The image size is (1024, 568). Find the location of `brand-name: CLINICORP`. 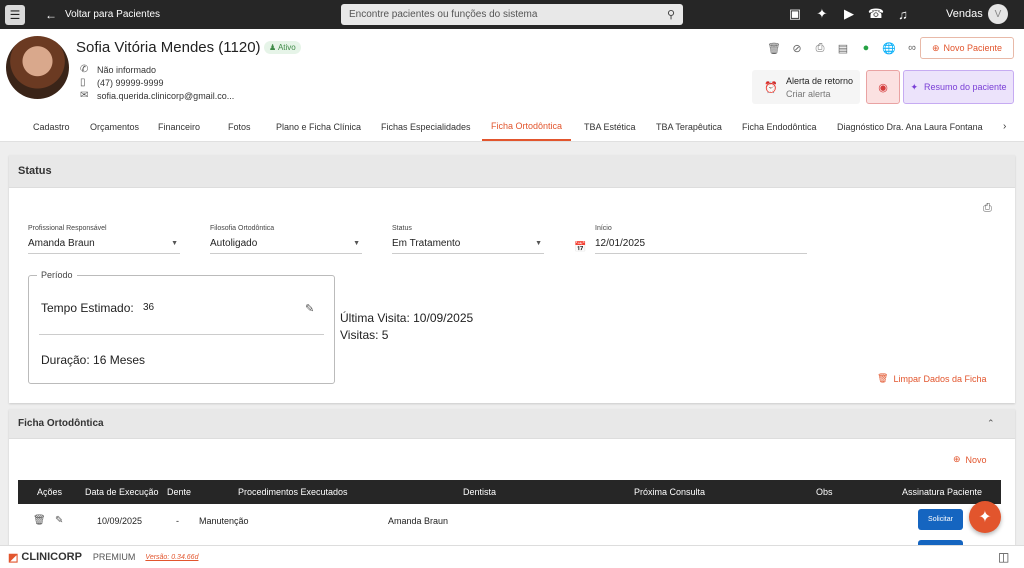

brand-name: CLINICORP is located at coordinates (51, 557).